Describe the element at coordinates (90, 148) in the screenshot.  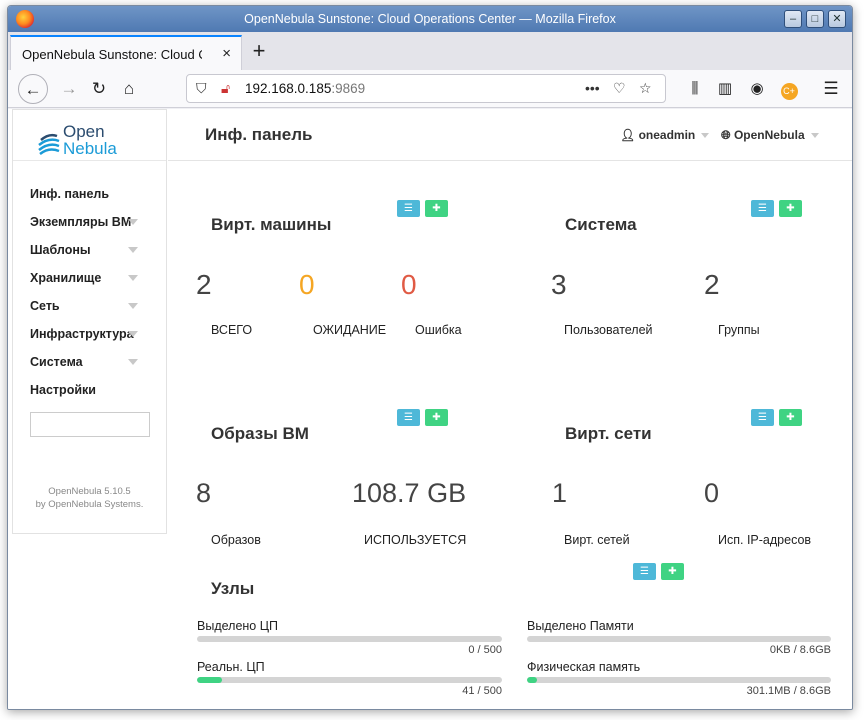
I see `logo-nebula: Nebula` at that location.